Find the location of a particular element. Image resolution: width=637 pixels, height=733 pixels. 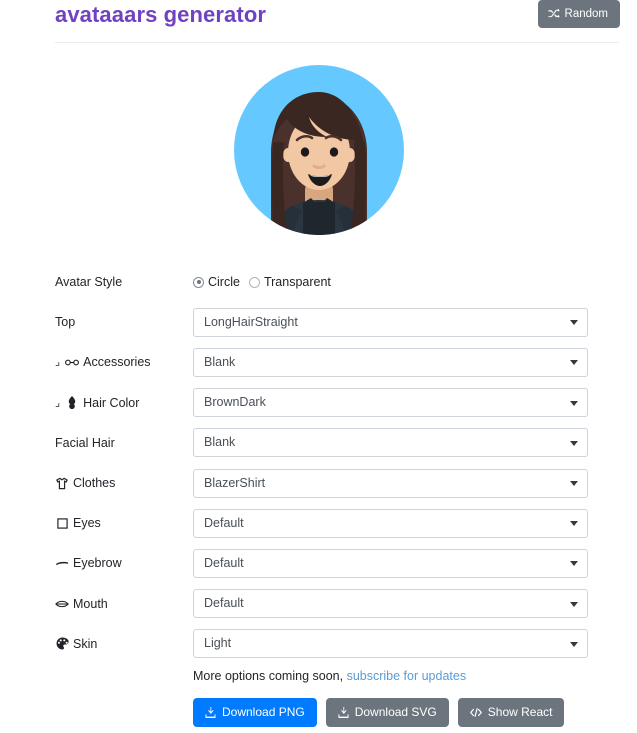

hair-color-label-text: Hair Color is located at coordinates (111, 402).